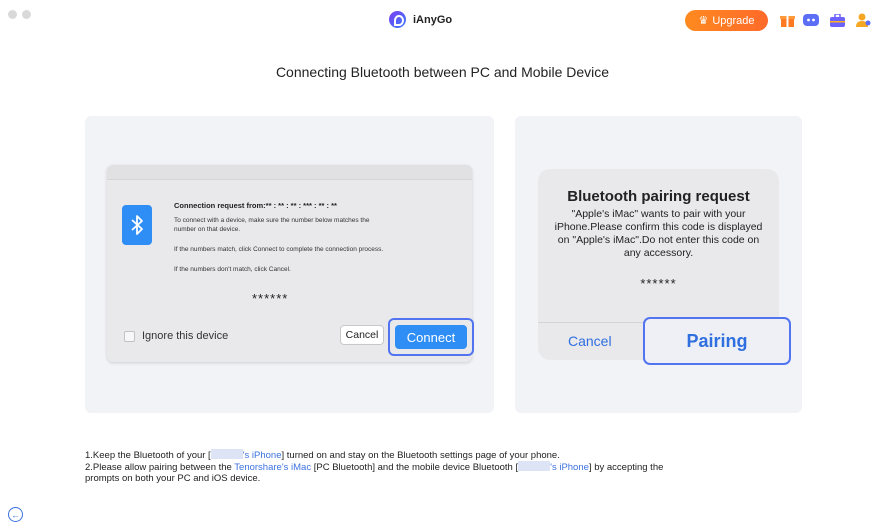 The height and width of the screenshot is (524, 885). What do you see at coordinates (590, 341) in the screenshot?
I see `ios-cancel-button: Cancel` at bounding box center [590, 341].